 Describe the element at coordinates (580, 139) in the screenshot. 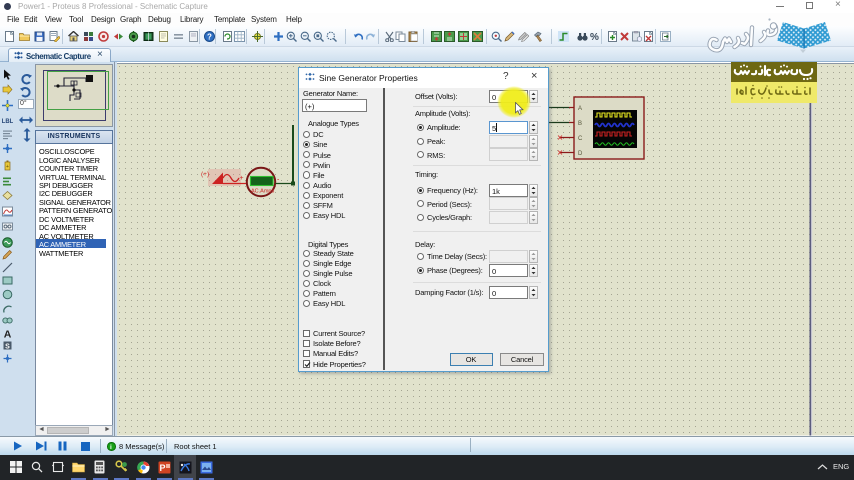

I see `svg-text: C` at that location.